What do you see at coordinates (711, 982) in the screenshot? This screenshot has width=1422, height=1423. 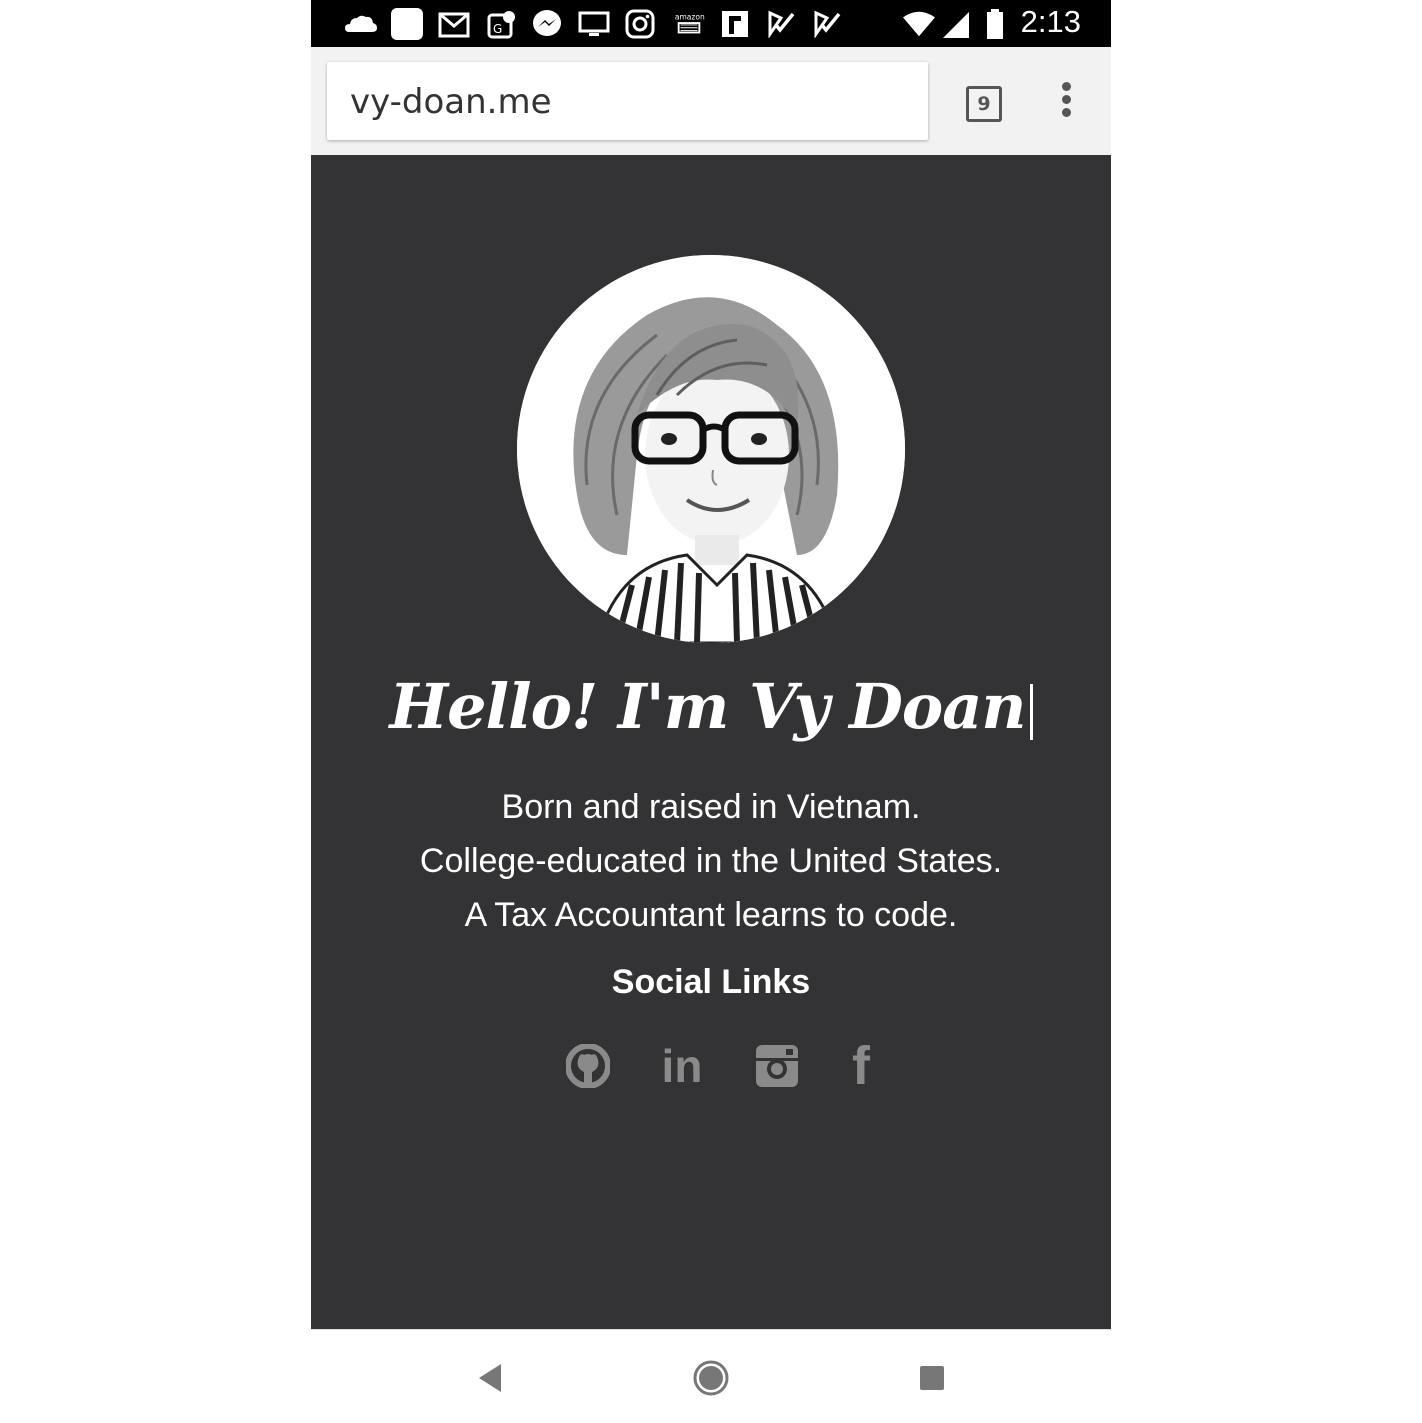 I see `social-links-title: Social Links` at bounding box center [711, 982].